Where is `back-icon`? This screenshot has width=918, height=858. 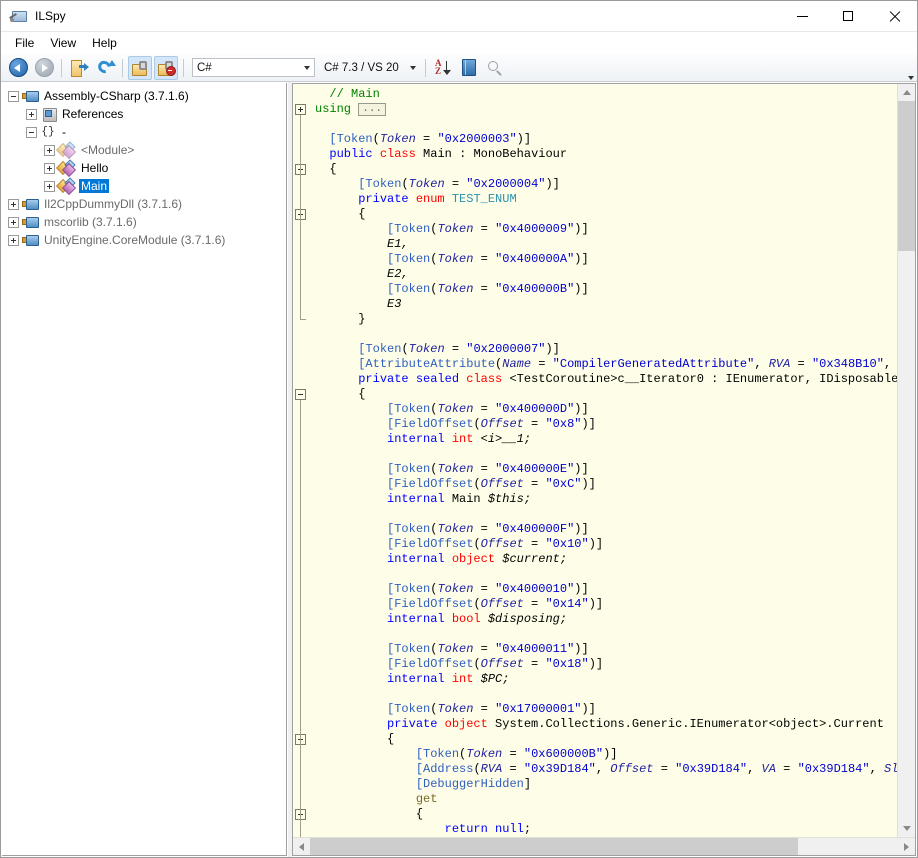 back-icon is located at coordinates (18, 67).